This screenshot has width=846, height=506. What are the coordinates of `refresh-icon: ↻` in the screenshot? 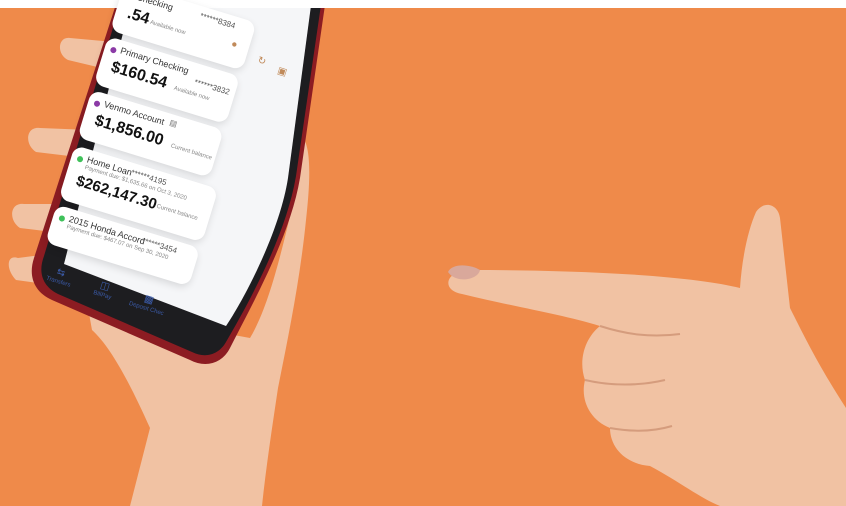 It's located at (261, 61).